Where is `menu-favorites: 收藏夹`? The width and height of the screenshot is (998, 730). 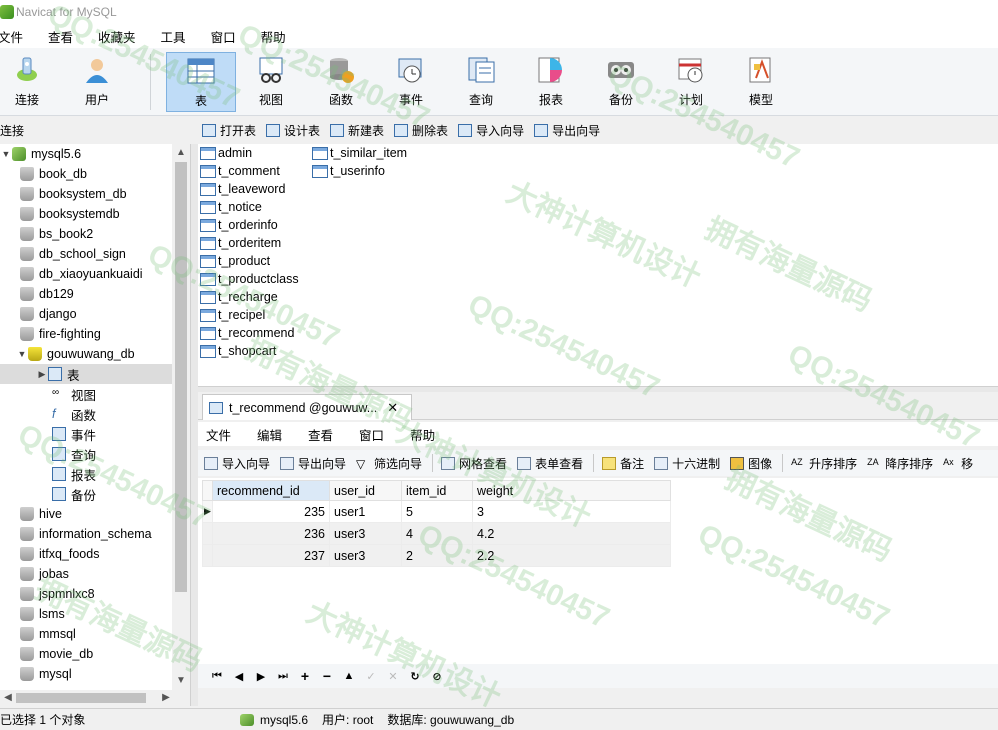
menu-favorites: 收藏夹 is located at coordinates (123, 36).